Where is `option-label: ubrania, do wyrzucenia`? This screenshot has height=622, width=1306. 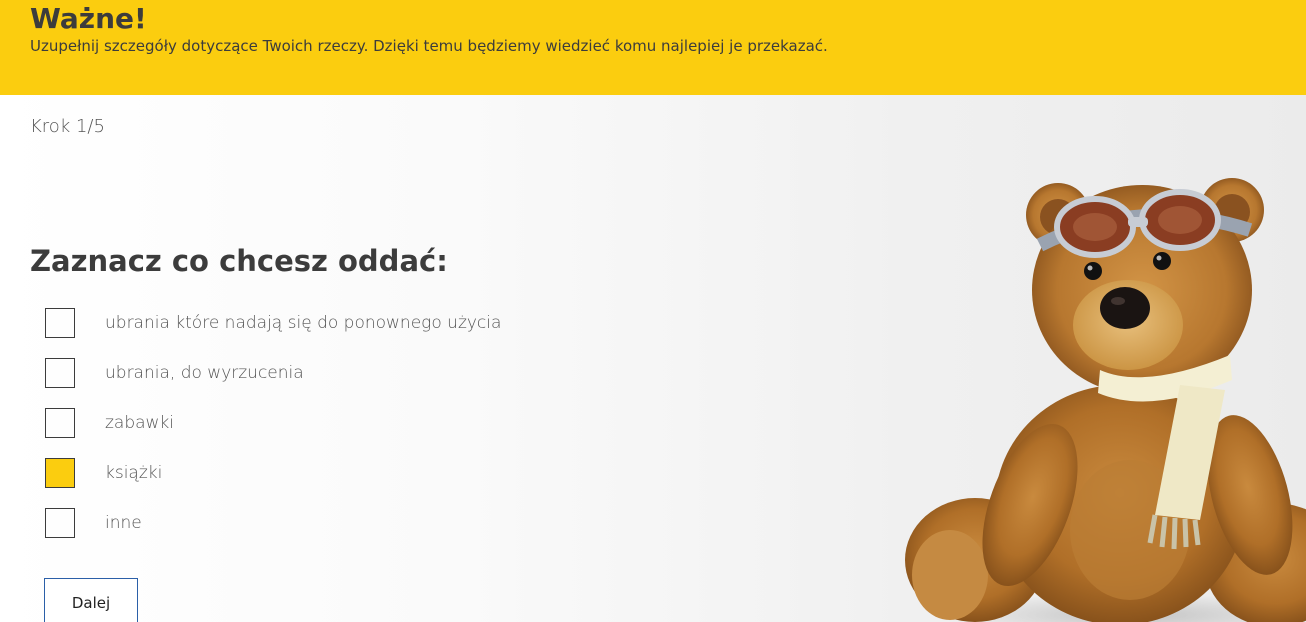 option-label: ubrania, do wyrzucenia is located at coordinates (204, 373).